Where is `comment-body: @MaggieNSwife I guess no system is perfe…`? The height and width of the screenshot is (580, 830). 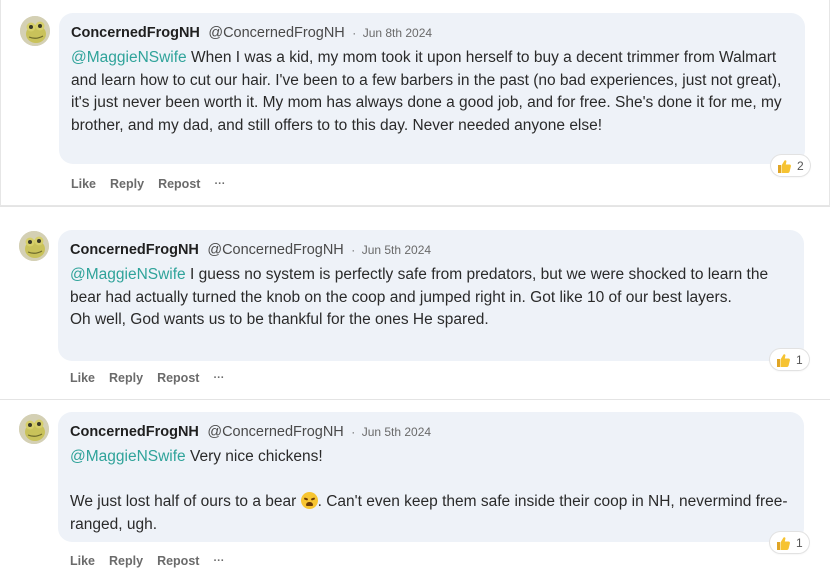
comment-body: @MaggieNSwife I guess no system is perfe… is located at coordinates (431, 298).